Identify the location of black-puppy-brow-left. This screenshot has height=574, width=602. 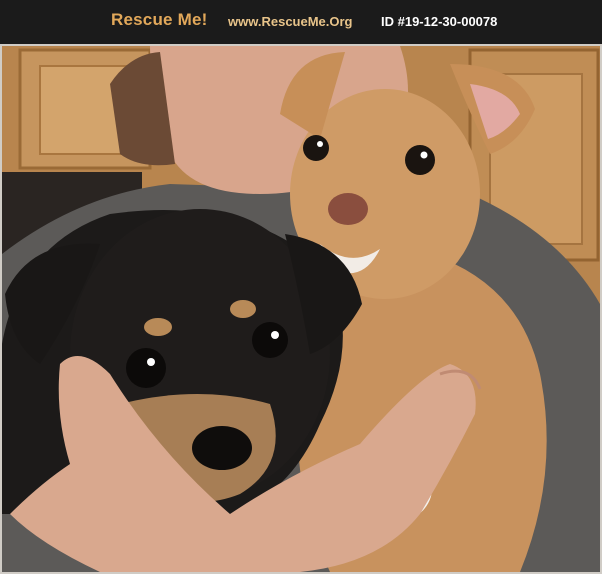
(158, 327).